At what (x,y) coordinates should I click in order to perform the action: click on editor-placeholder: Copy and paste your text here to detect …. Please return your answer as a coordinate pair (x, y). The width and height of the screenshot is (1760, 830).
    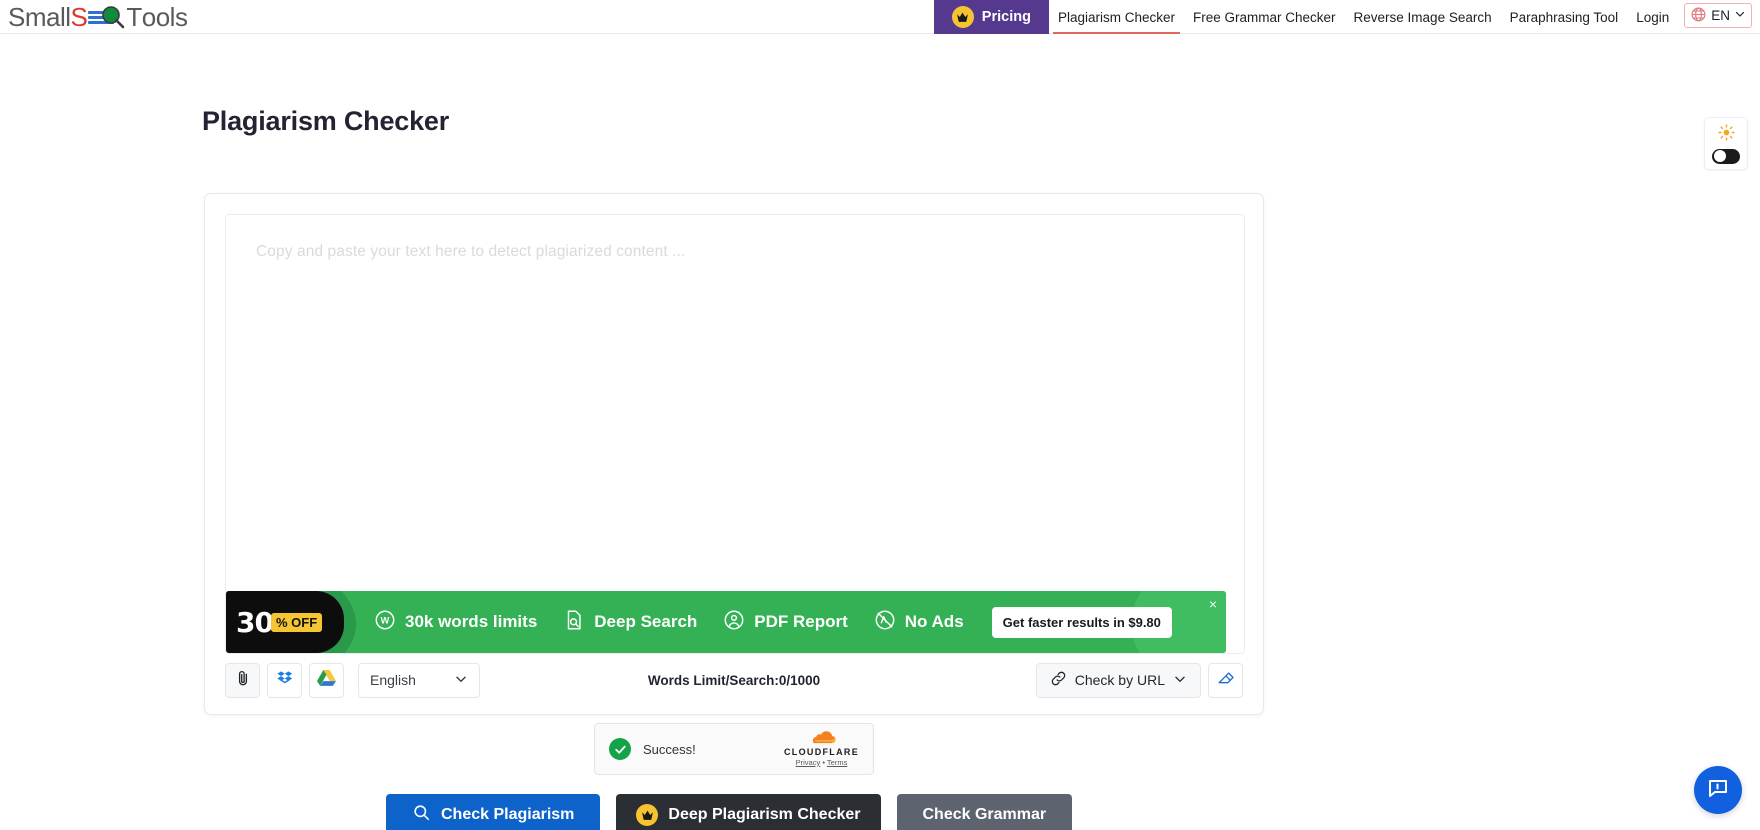
    Looking at the image, I should click on (471, 251).